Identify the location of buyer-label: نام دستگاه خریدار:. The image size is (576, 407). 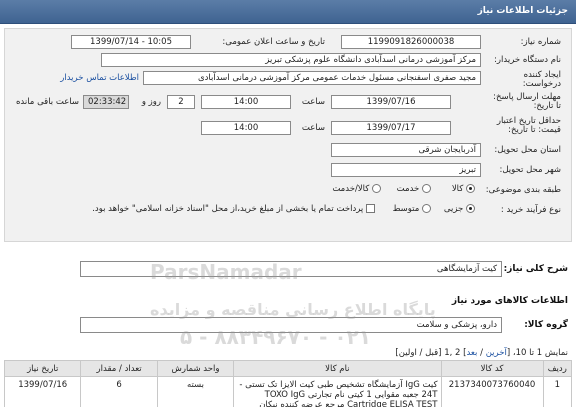
(527, 60).